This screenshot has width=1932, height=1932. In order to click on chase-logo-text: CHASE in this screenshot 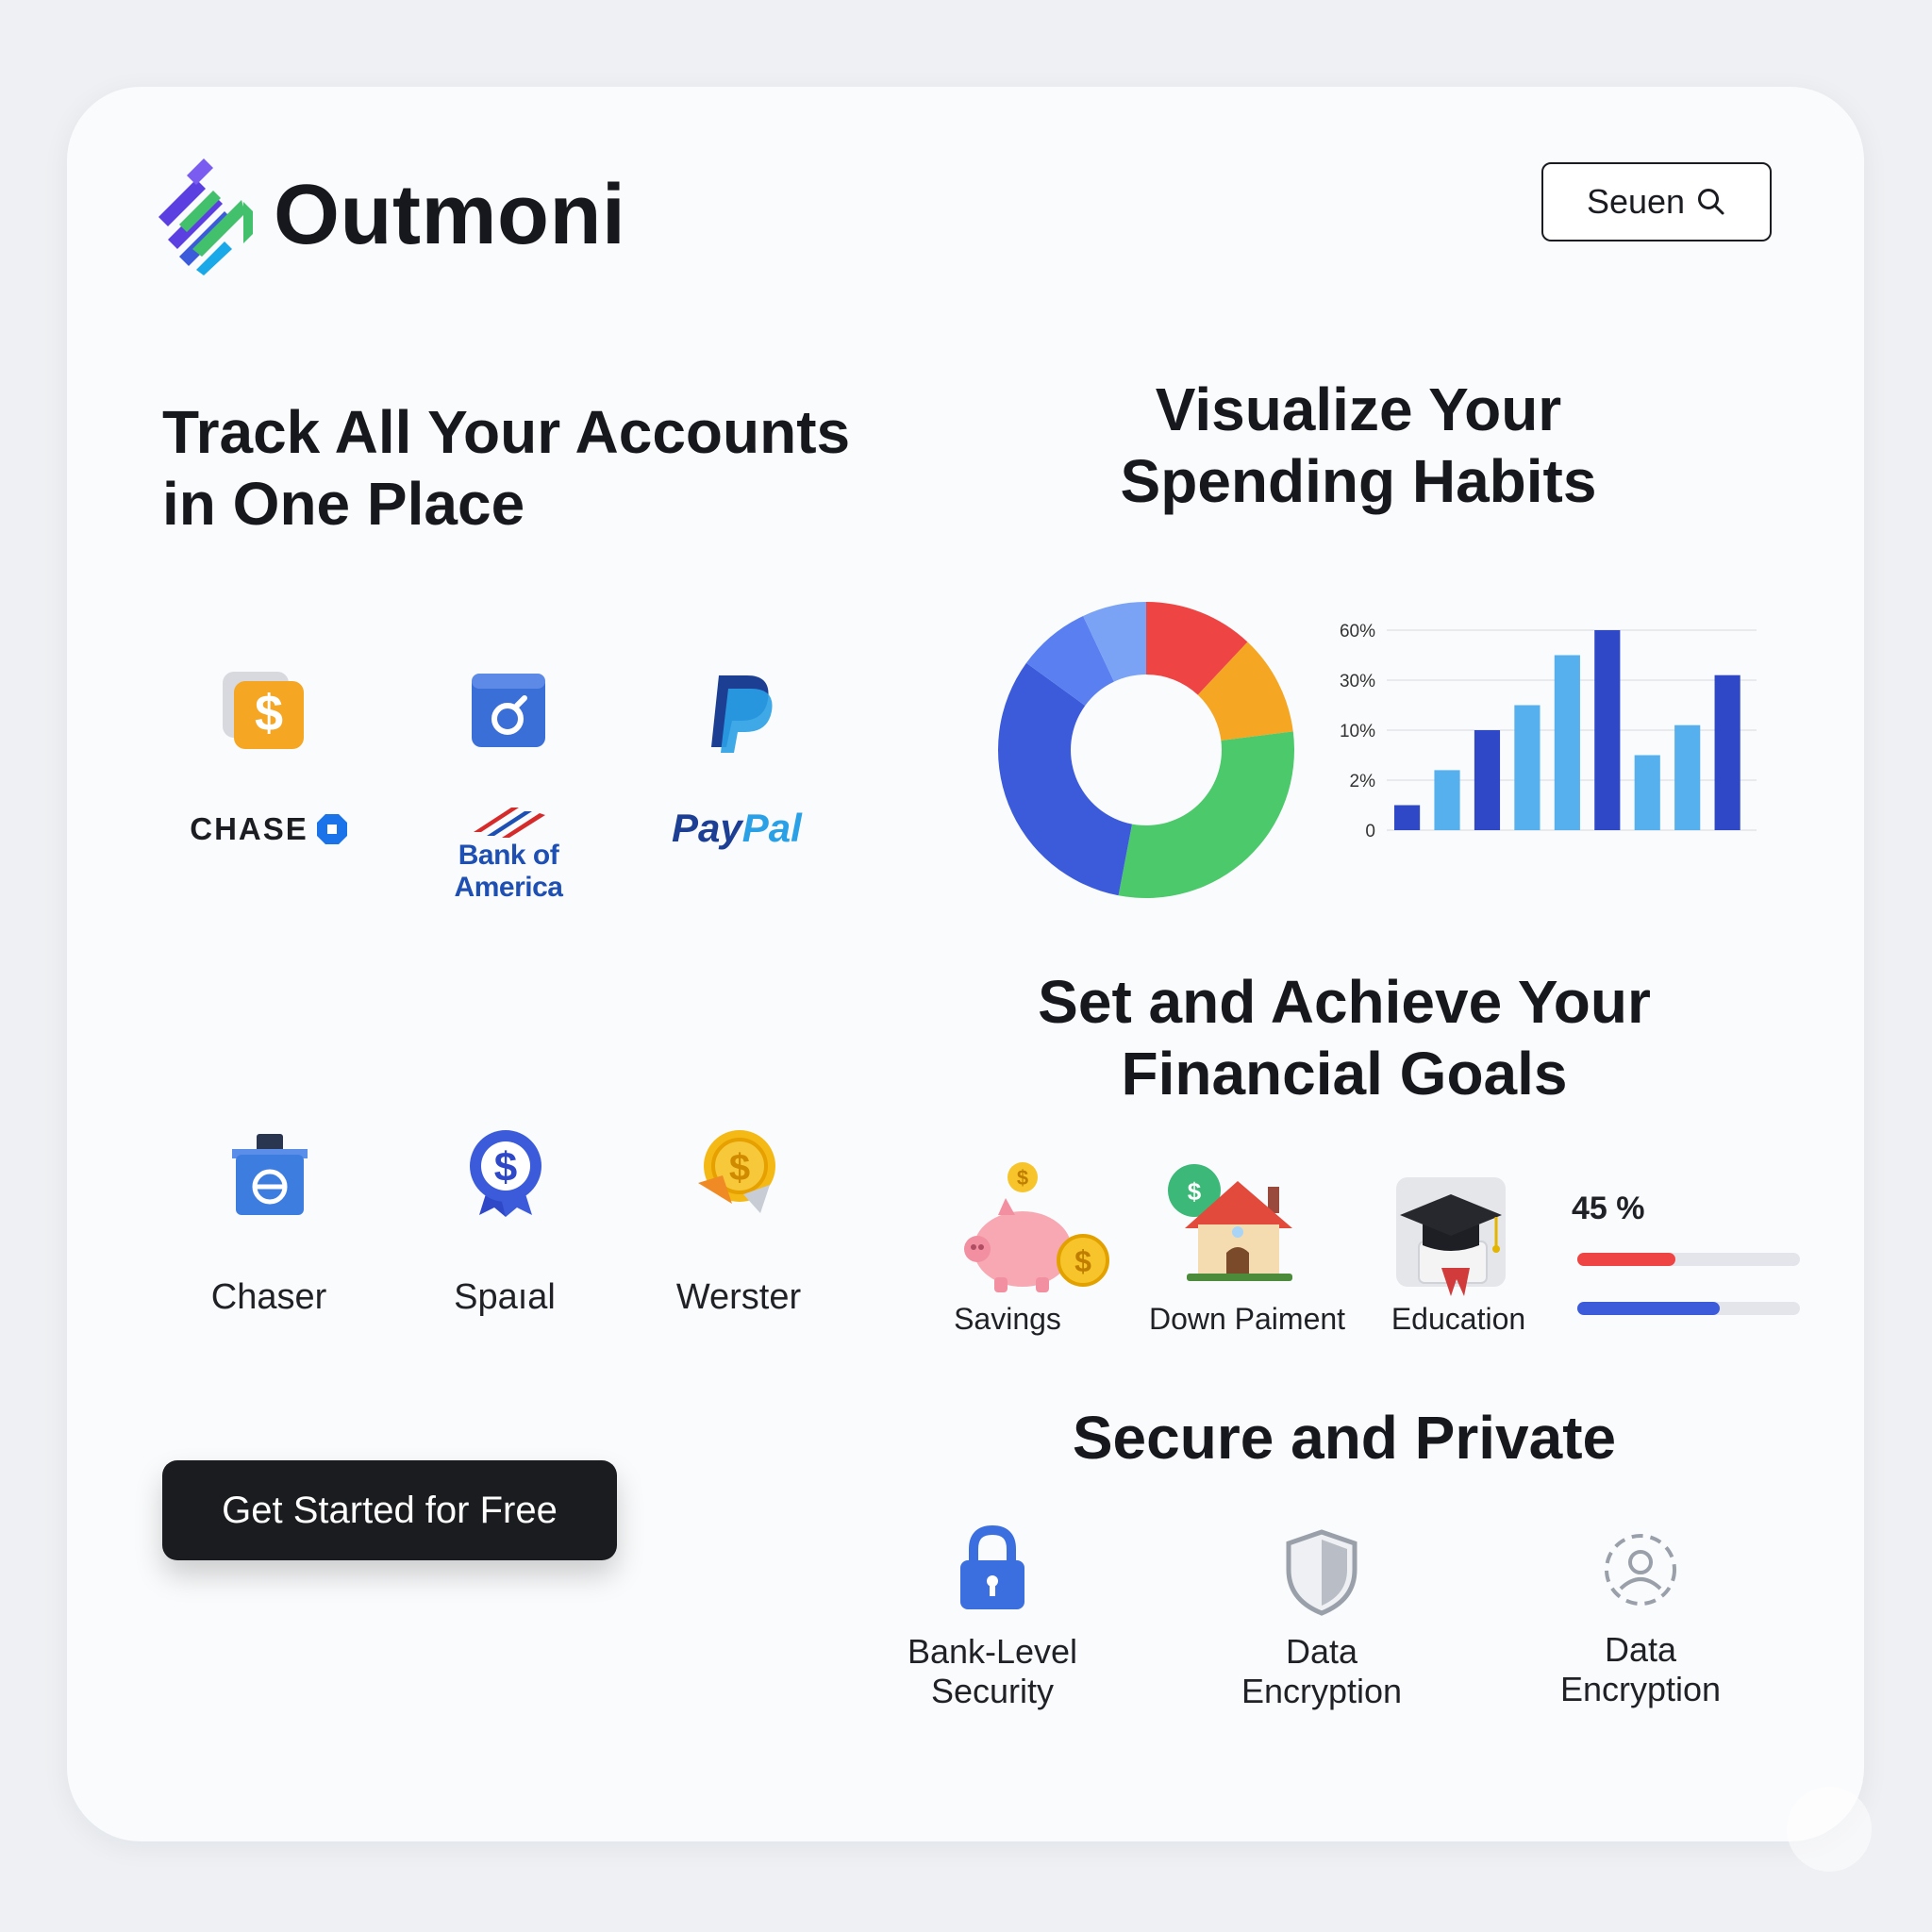, I will do `click(249, 828)`.